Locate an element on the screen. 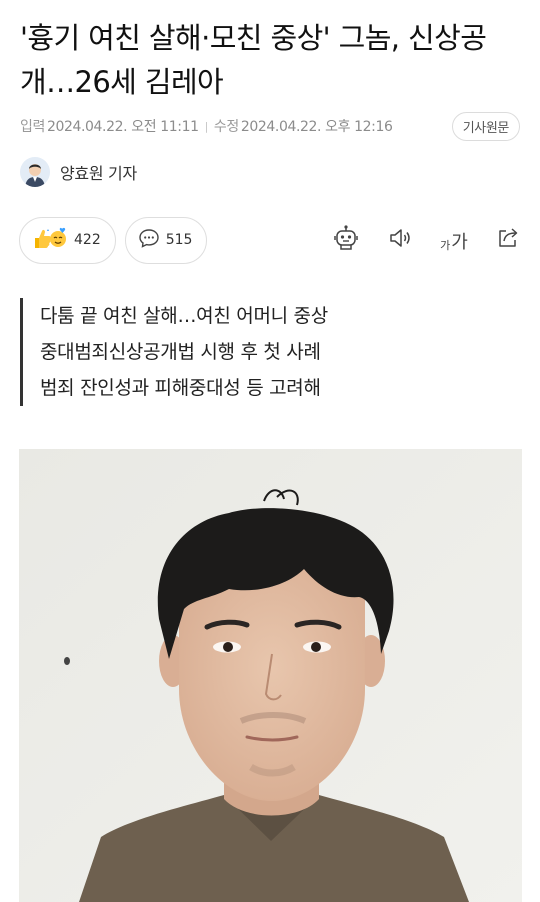 The image size is (540, 902). modified-datetime: 2024.04.22. 오후 12:16 is located at coordinates (316, 127).